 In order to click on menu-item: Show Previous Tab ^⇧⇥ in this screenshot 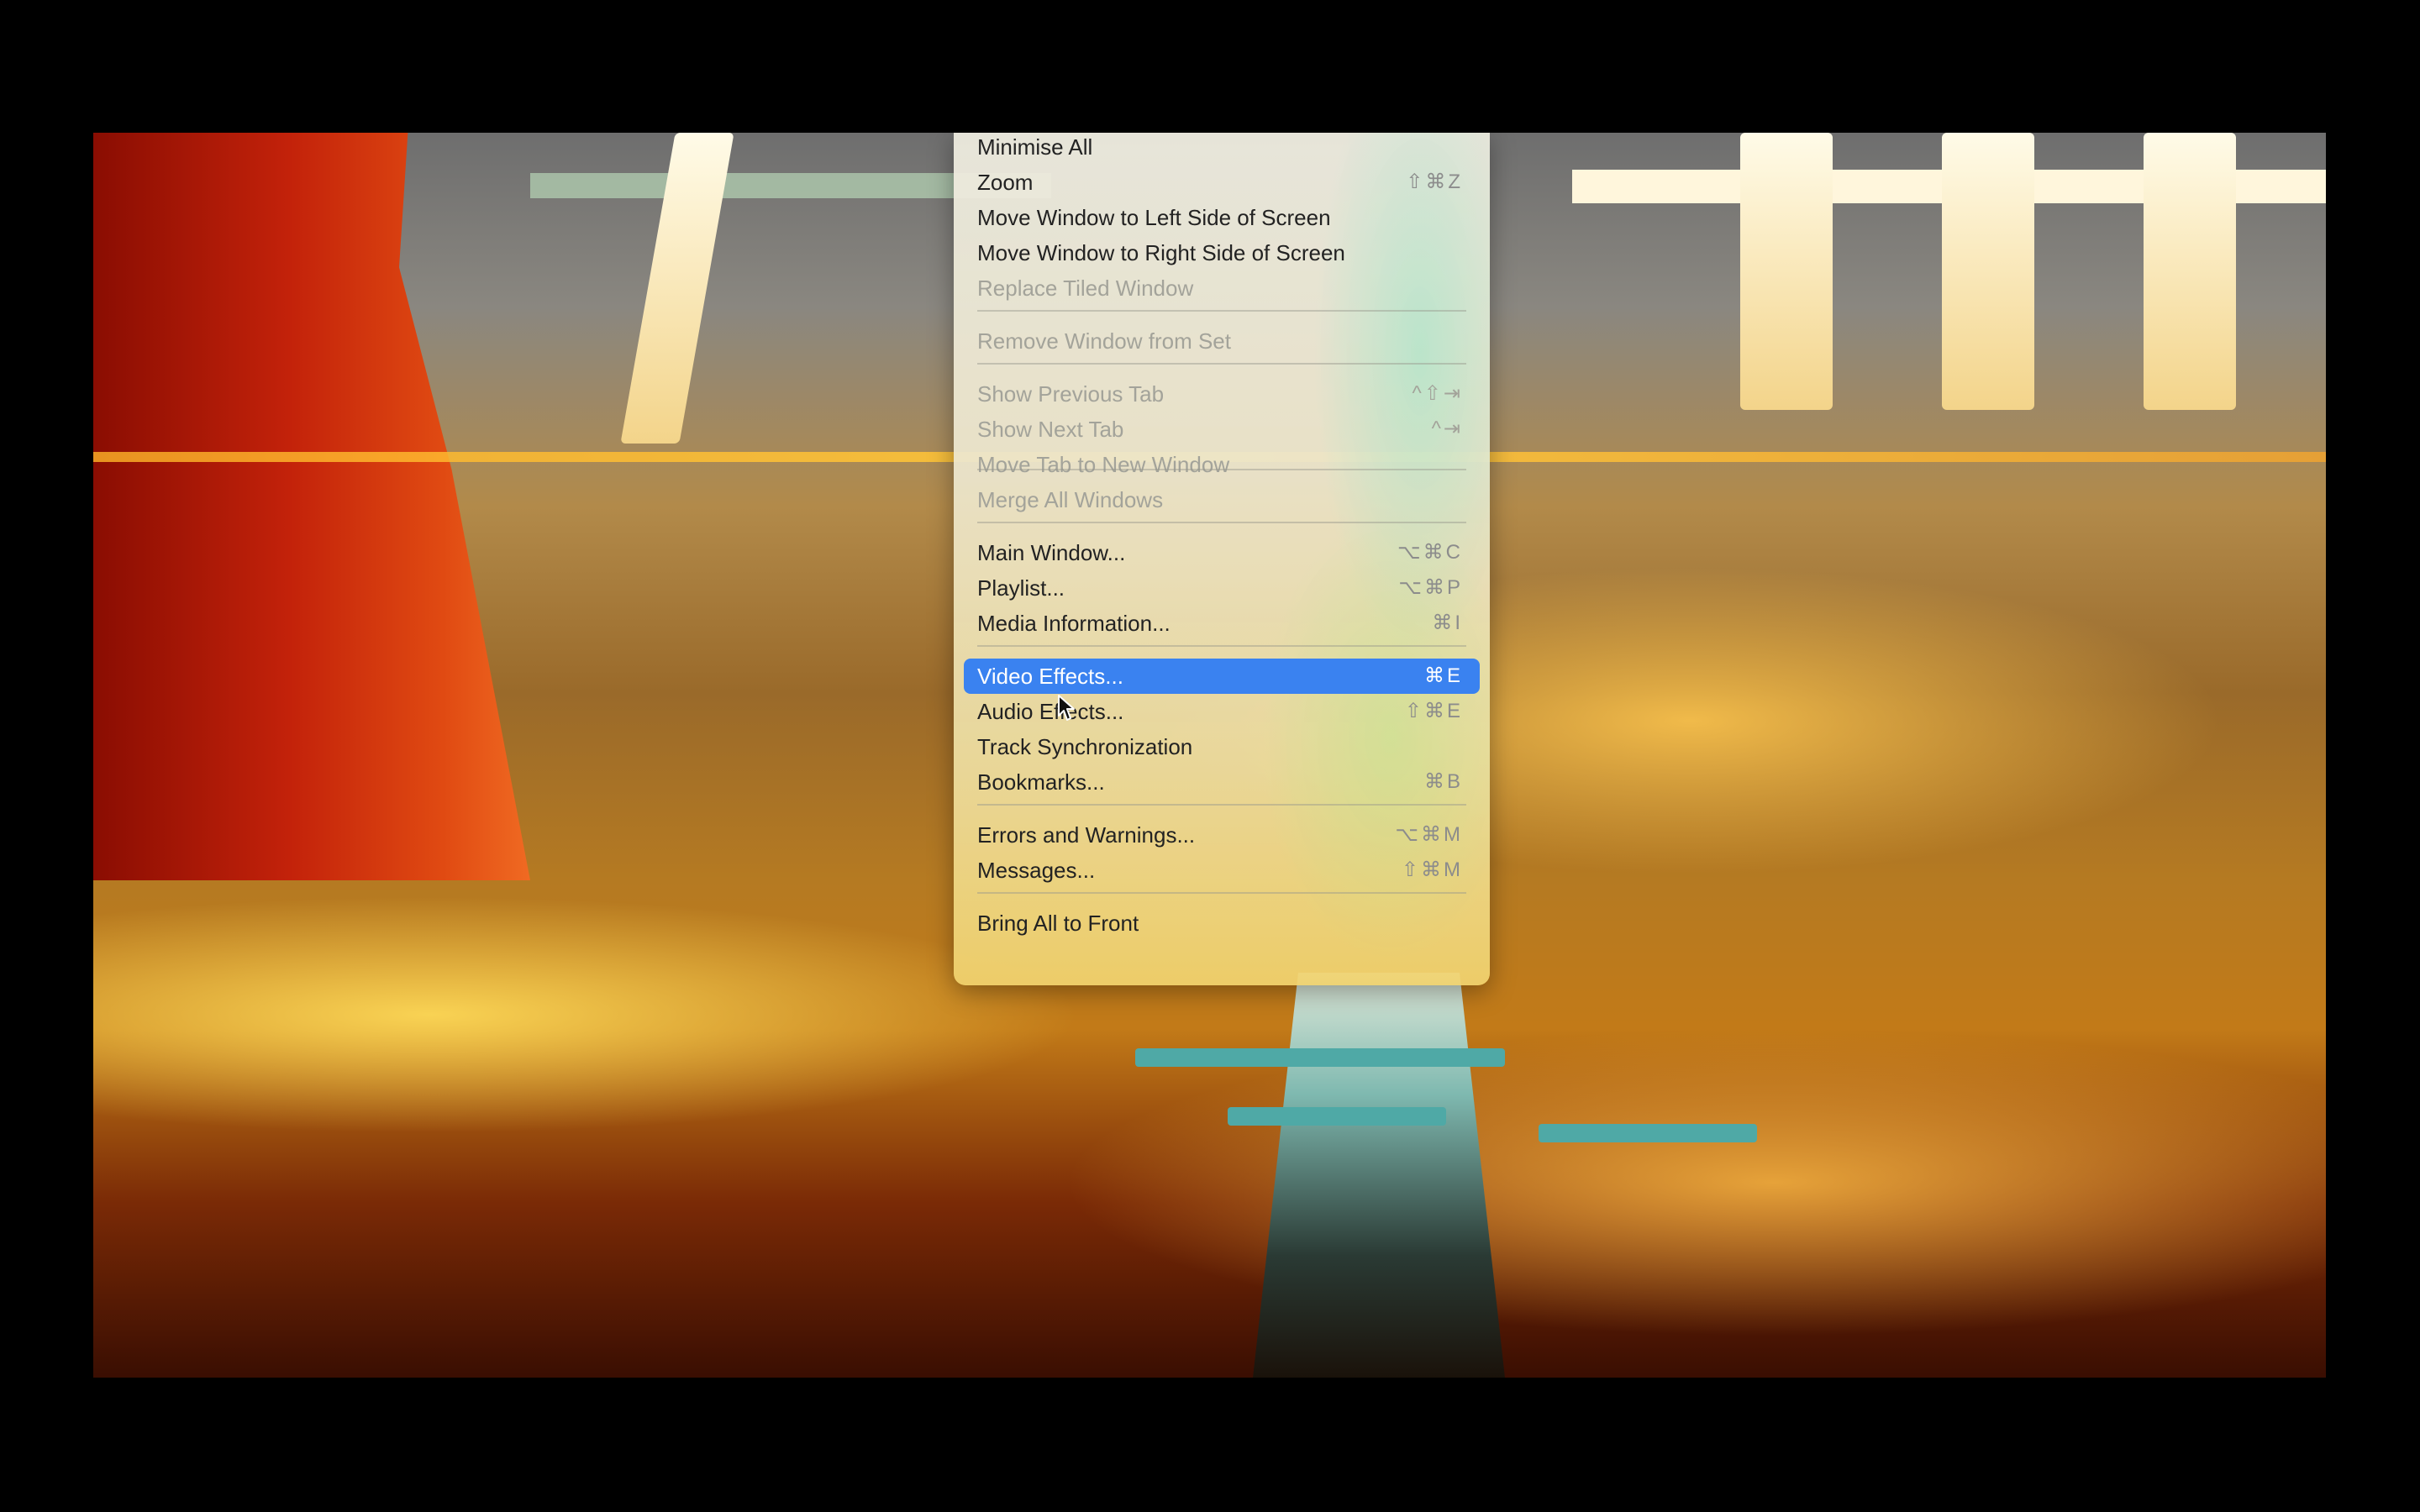, I will do `click(1222, 394)`.